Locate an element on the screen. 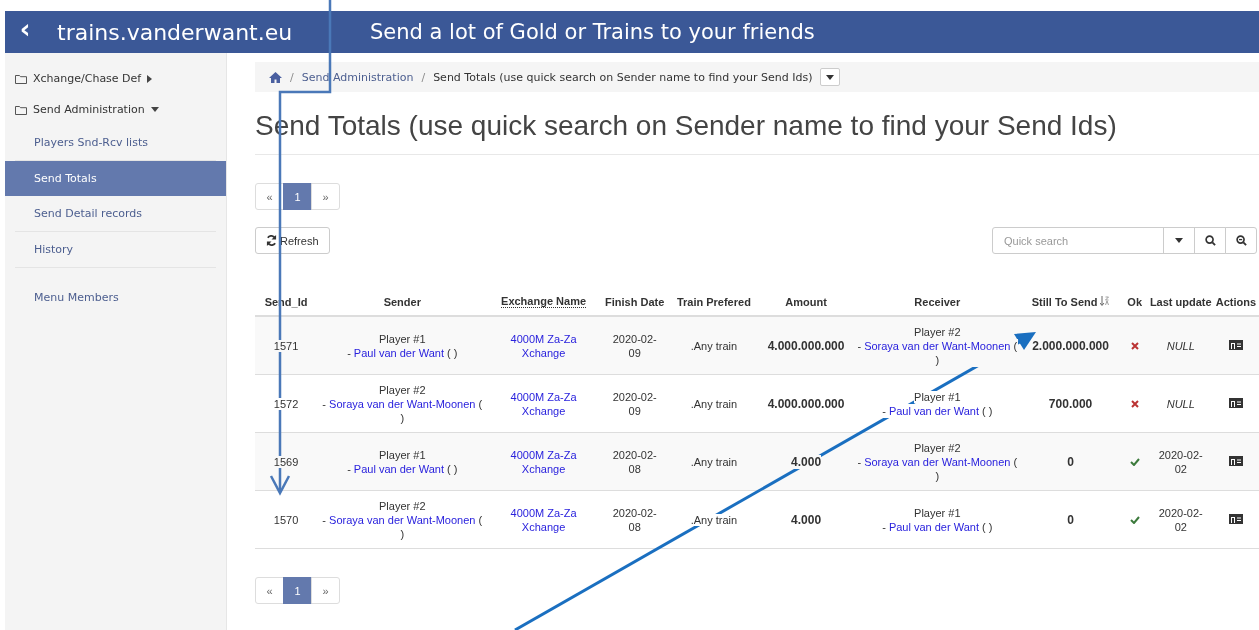 Image resolution: width=1259 pixels, height=630 pixels. search-icon is located at coordinates (1210, 240).